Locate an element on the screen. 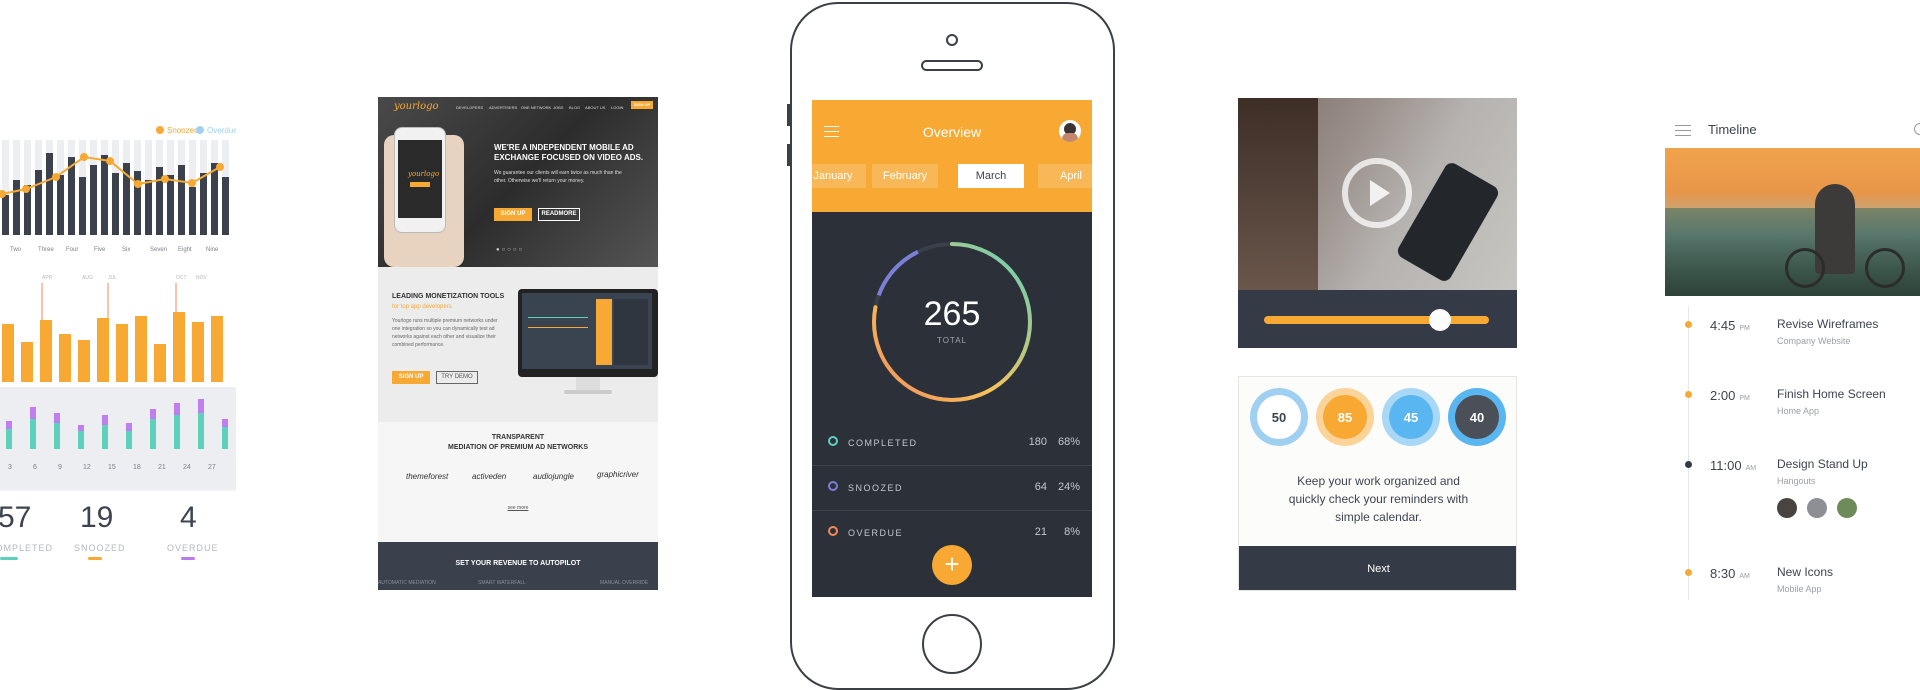 This screenshot has width=1920, height=690. nav-item: BLOG is located at coordinates (574, 107).